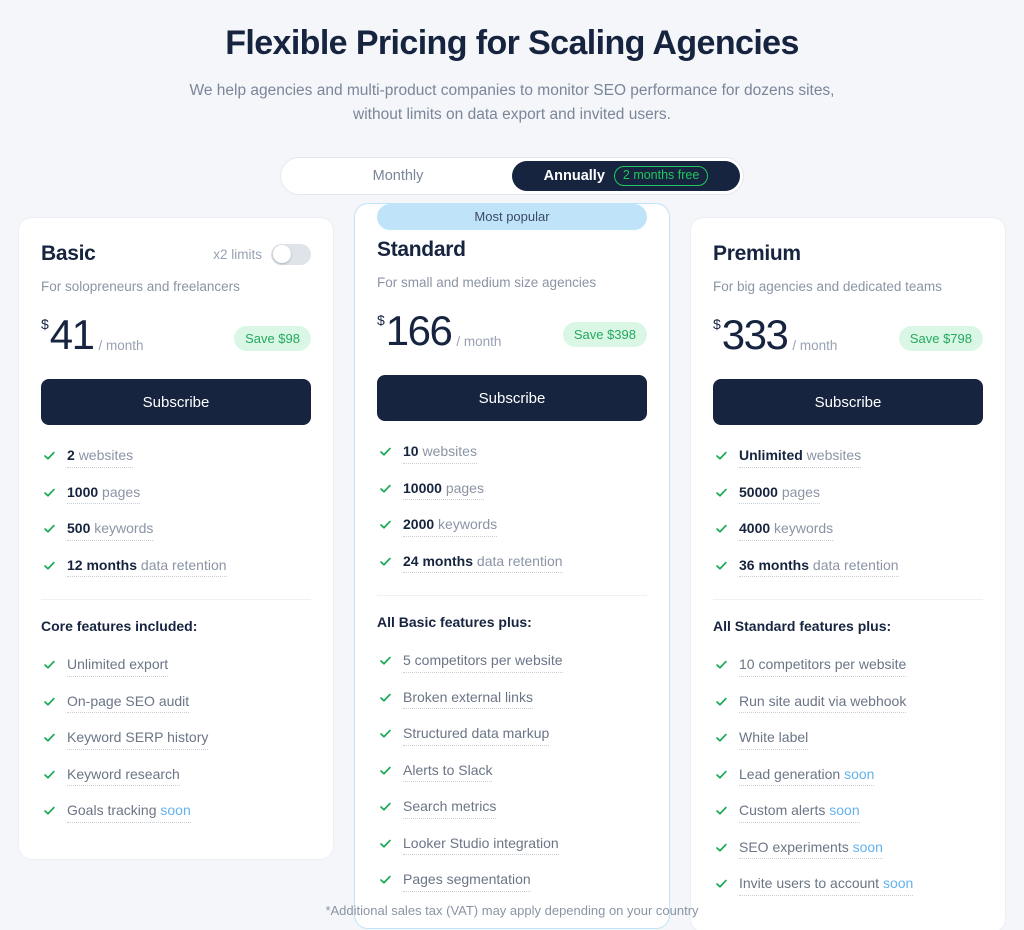 Image resolution: width=1024 pixels, height=930 pixels. Describe the element at coordinates (83, 491) in the screenshot. I see `quota-value: 1000` at that location.